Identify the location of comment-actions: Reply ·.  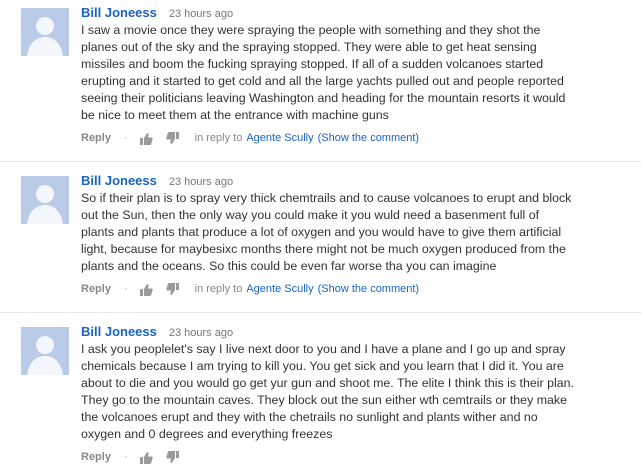
(357, 457).